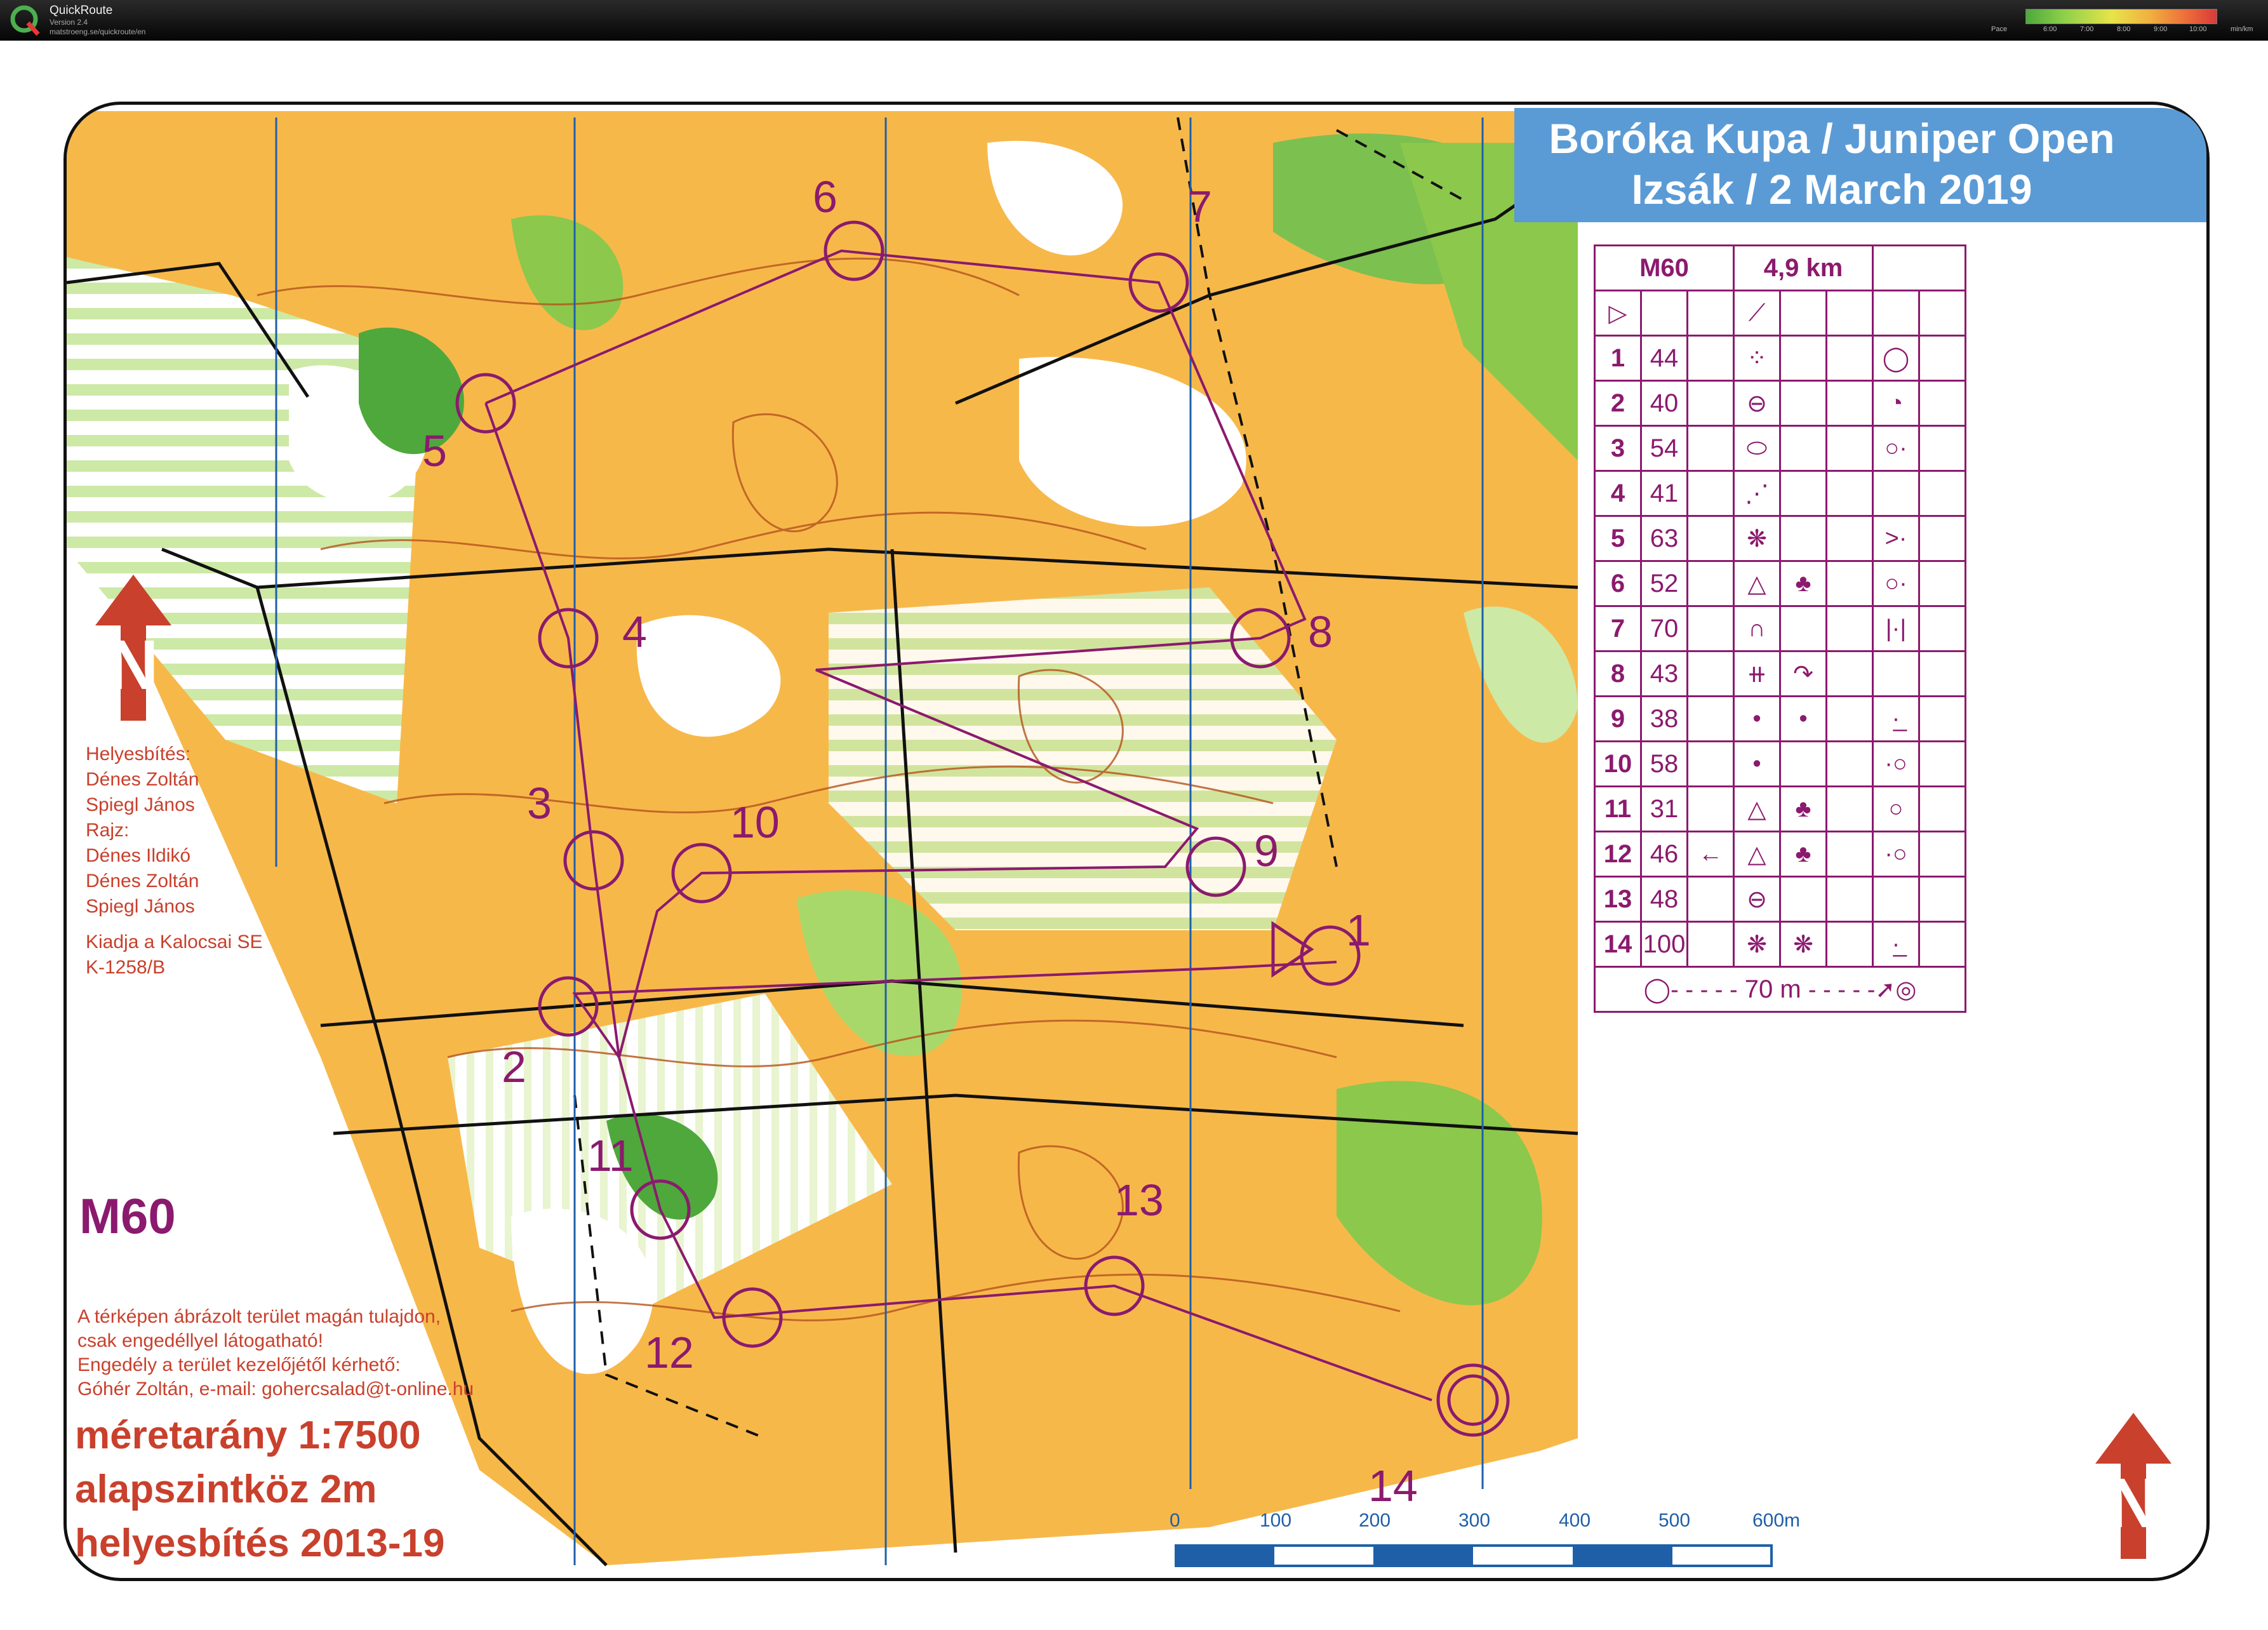  What do you see at coordinates (1199, 206) in the screenshot?
I see `control-number-7: 7` at bounding box center [1199, 206].